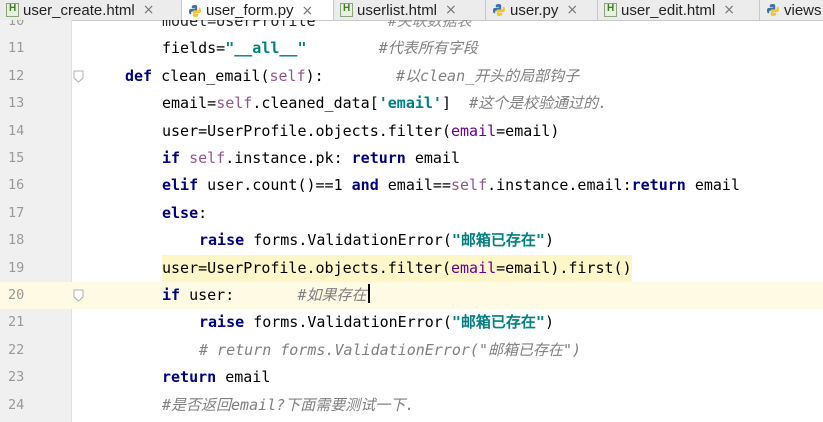 The width and height of the screenshot is (823, 422). Describe the element at coordinates (314, 75) in the screenshot. I see `code-token: ):` at that location.